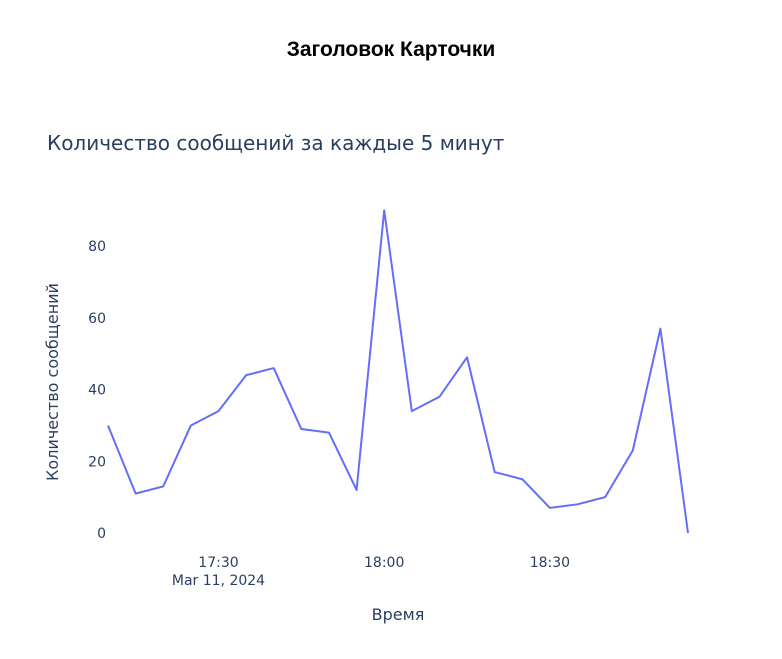 Image resolution: width=782 pixels, height=659 pixels. I want to click on x-tick-label: 18:30, so click(550, 563).